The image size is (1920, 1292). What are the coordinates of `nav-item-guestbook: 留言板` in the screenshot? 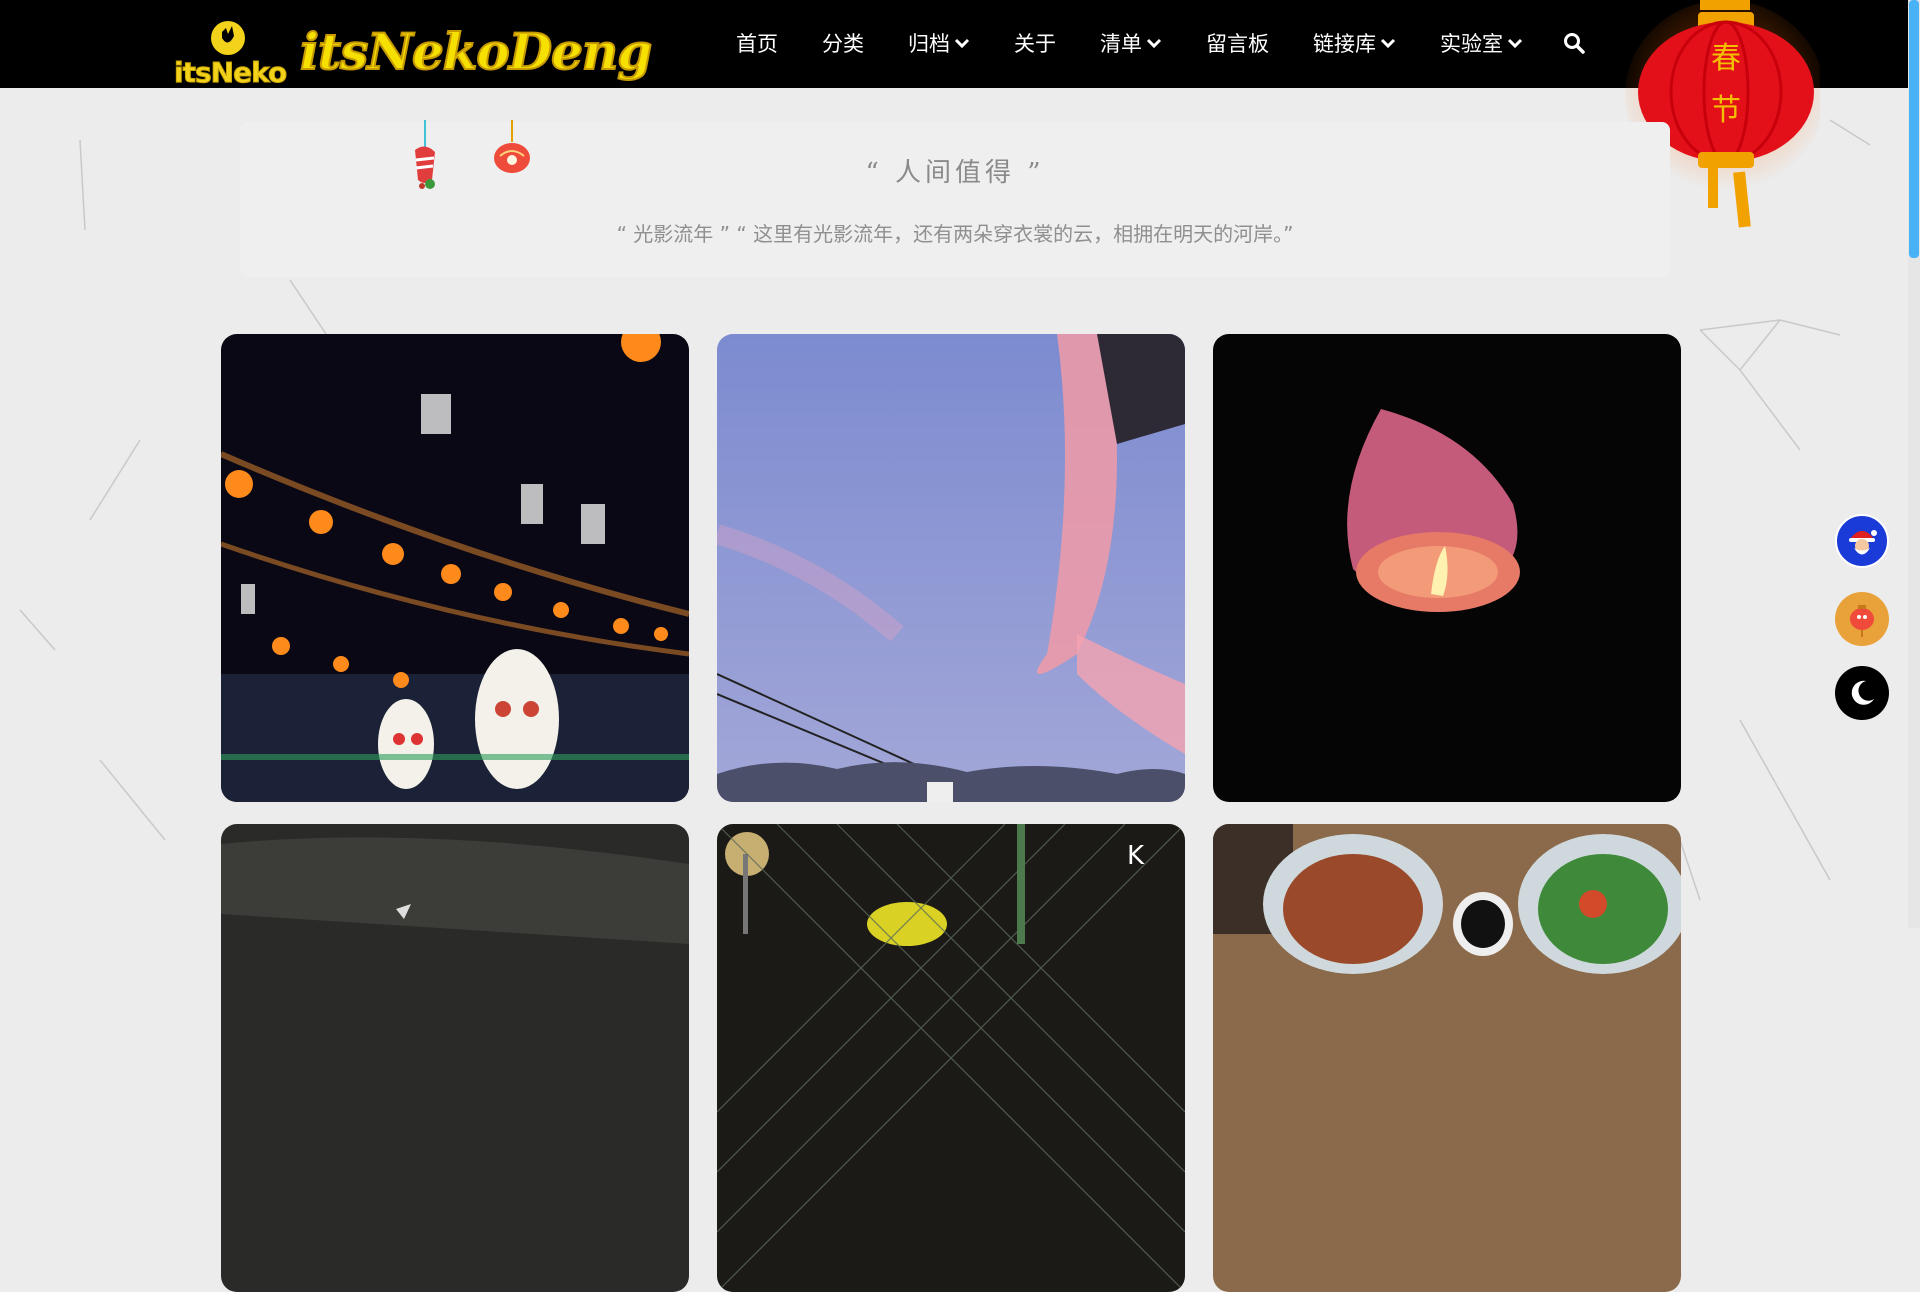 It's located at (1237, 43).